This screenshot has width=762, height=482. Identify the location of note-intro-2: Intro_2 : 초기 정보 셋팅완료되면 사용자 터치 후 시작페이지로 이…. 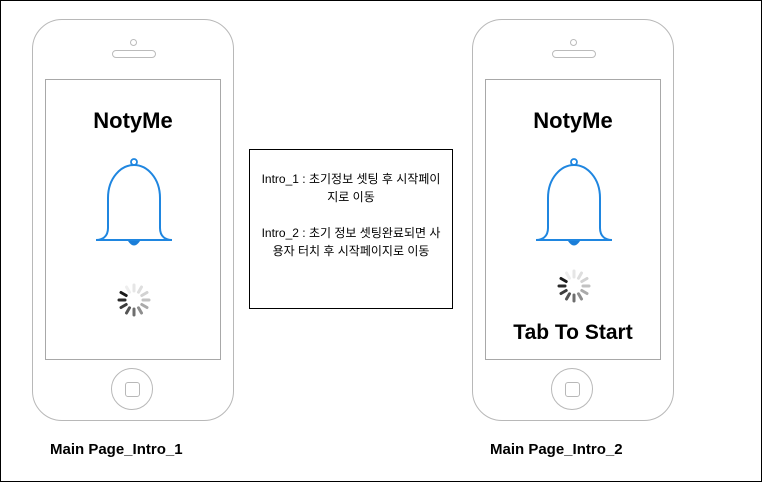
(351, 242).